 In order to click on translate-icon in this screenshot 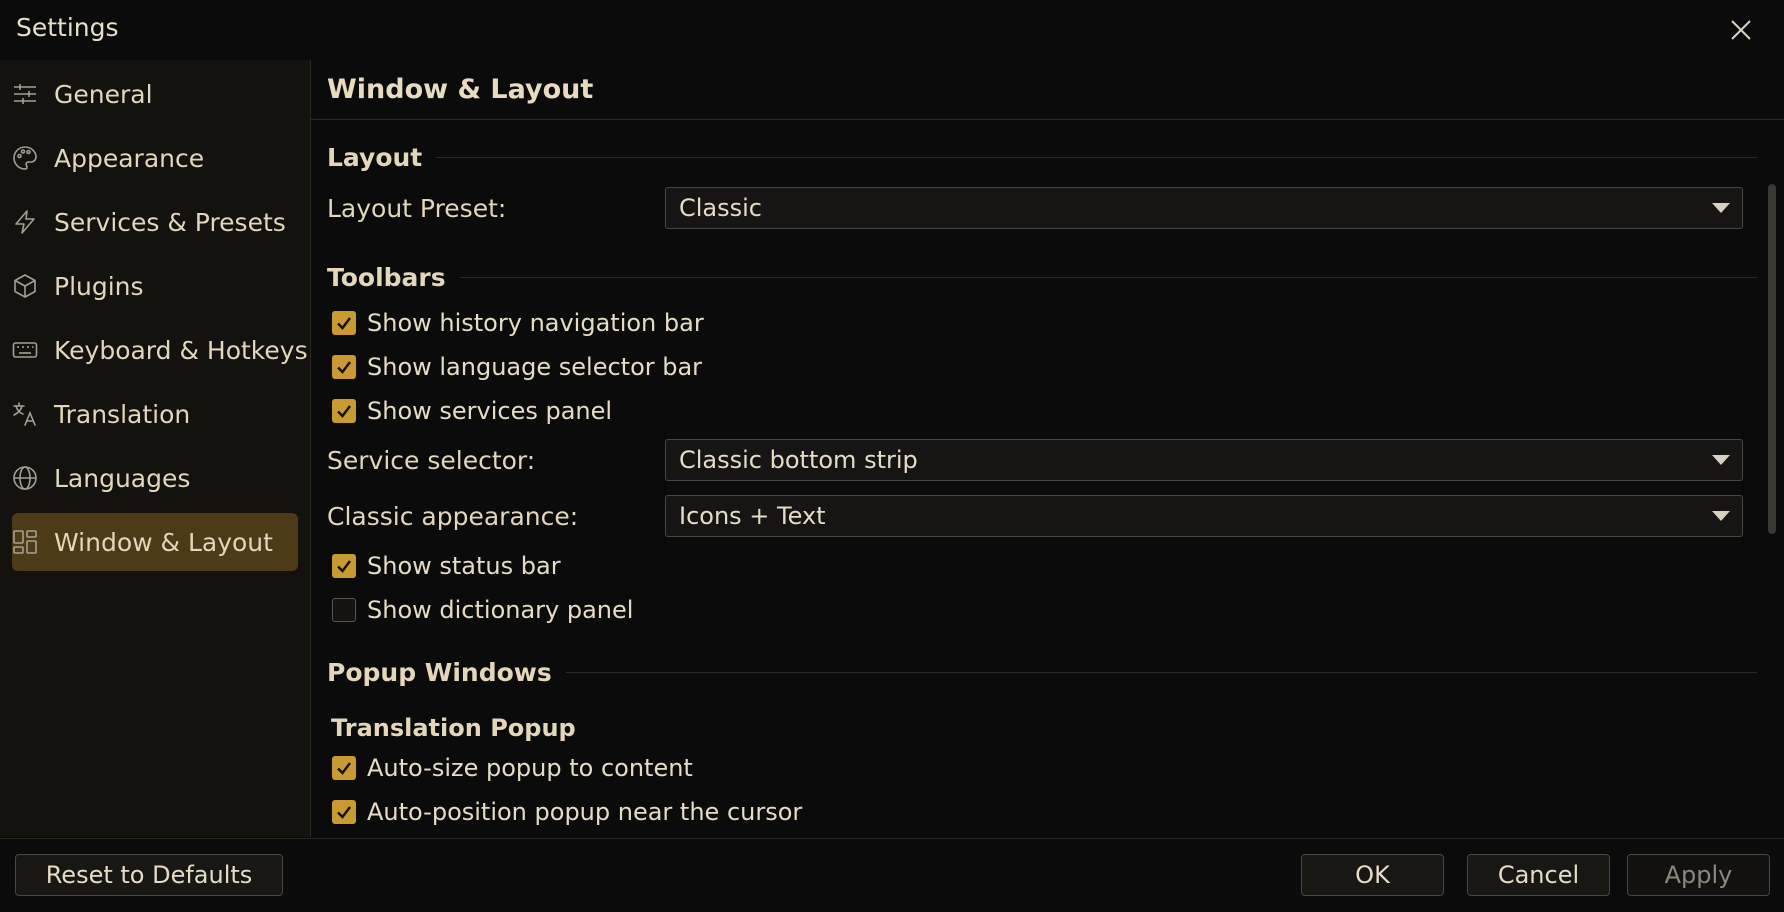, I will do `click(25, 414)`.